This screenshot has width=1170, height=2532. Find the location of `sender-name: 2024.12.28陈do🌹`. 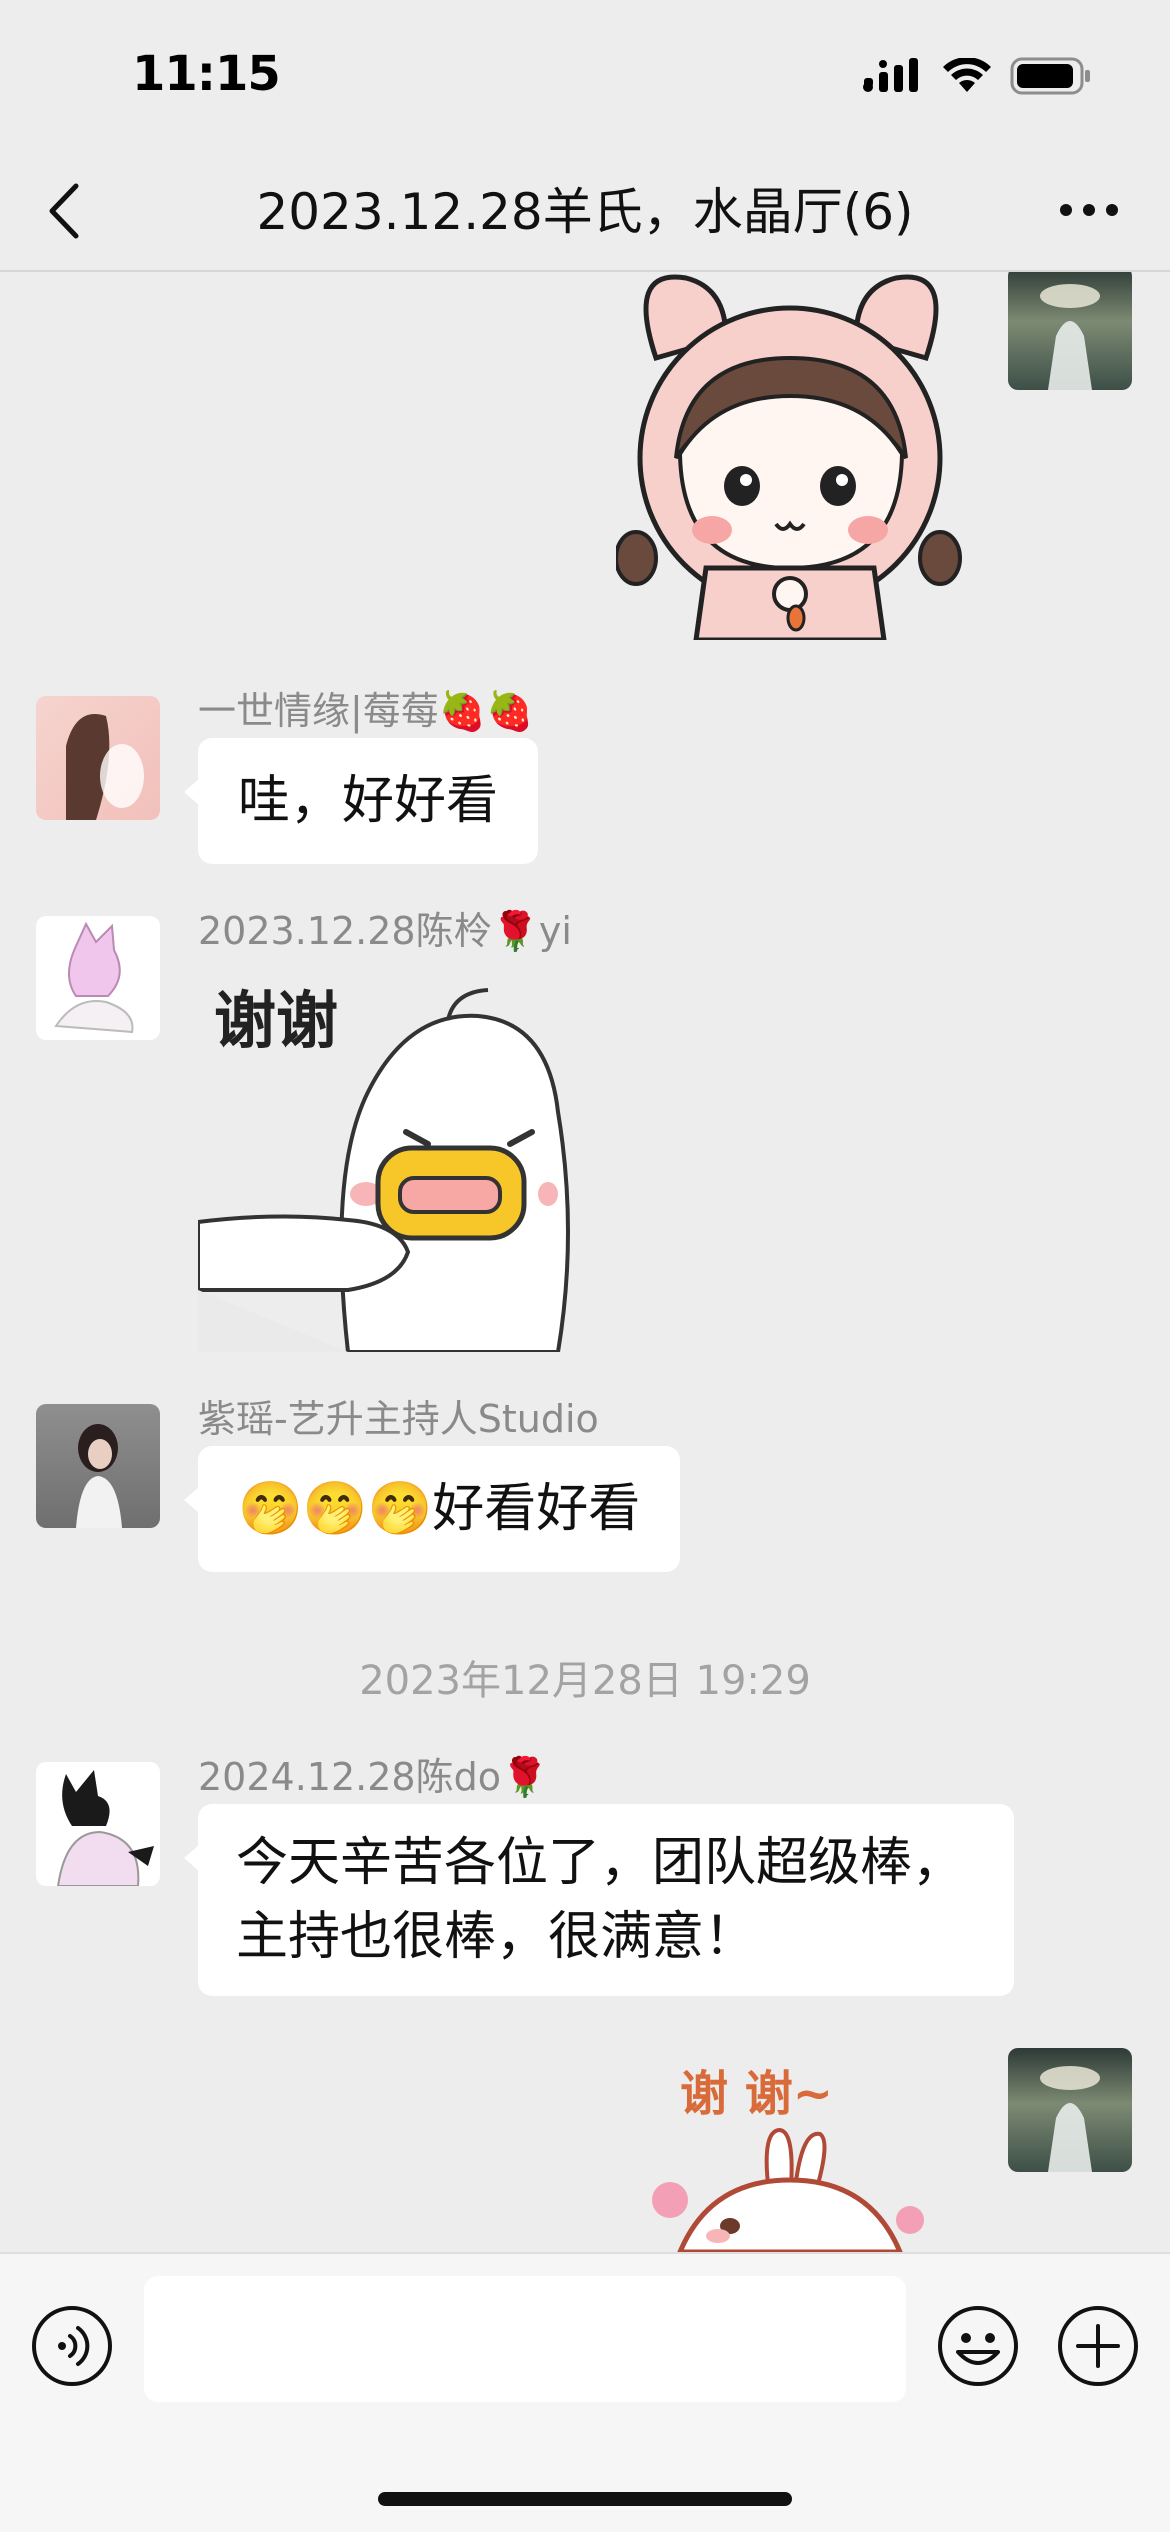

sender-name: 2024.12.28陈do🌹 is located at coordinates (373, 1777).